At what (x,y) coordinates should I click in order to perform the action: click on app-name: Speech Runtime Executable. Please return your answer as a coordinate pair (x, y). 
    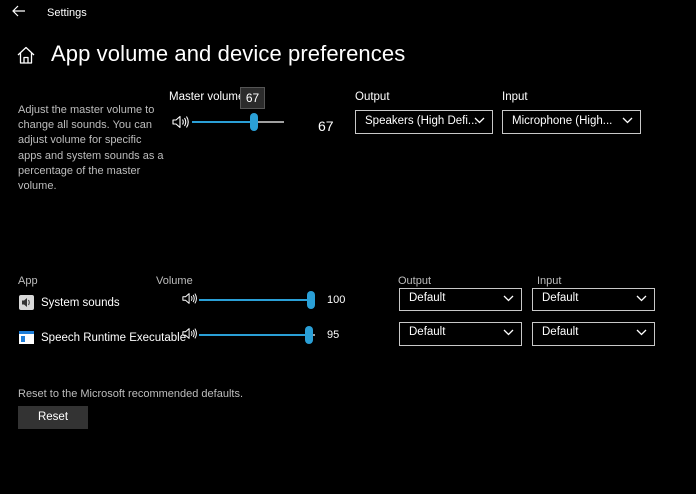
    Looking at the image, I should click on (114, 338).